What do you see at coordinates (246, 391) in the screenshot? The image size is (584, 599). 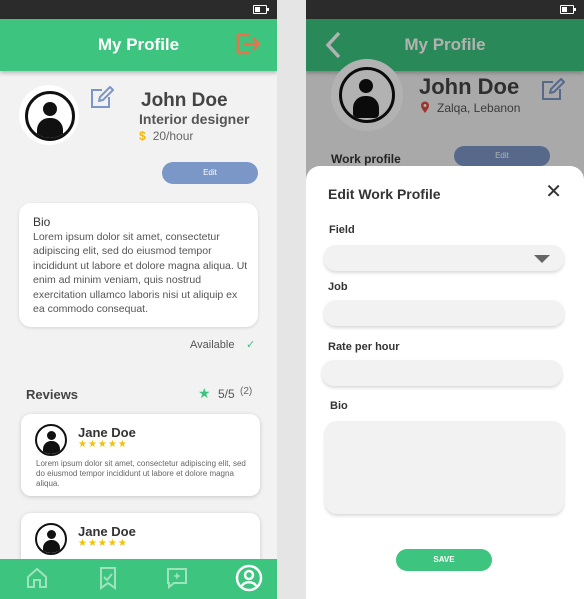 I see `rating-count: (2)` at bounding box center [246, 391].